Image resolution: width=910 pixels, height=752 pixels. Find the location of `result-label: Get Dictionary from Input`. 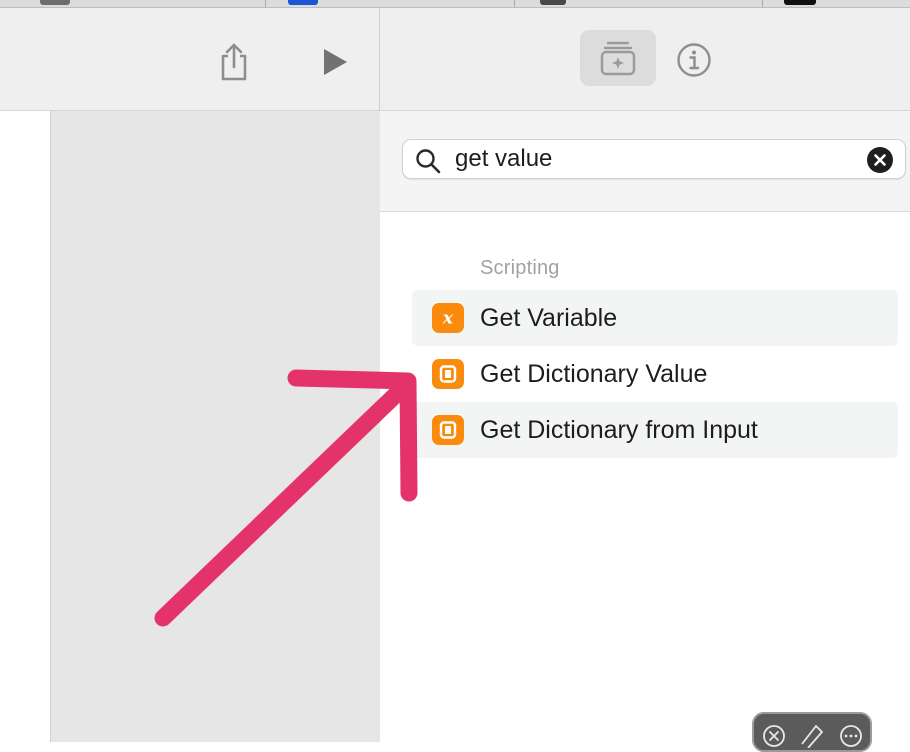

result-label: Get Dictionary from Input is located at coordinates (619, 430).